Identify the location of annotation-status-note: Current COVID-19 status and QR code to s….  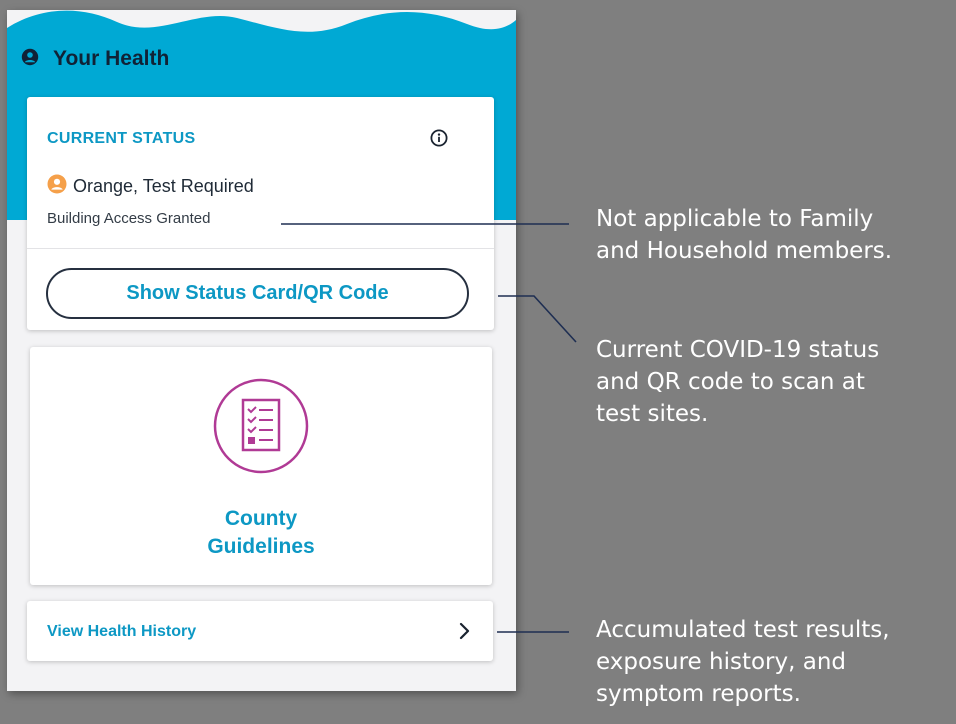
(776, 382).